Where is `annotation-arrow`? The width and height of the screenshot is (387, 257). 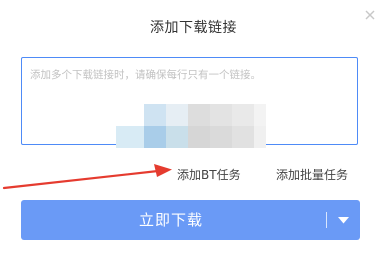
annotation-arrow is located at coordinates (87, 177).